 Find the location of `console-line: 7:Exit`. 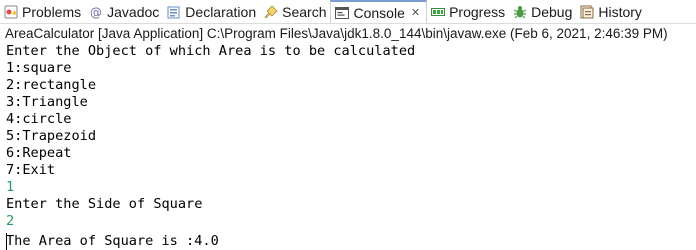

console-line: 7:Exit is located at coordinates (31, 170).